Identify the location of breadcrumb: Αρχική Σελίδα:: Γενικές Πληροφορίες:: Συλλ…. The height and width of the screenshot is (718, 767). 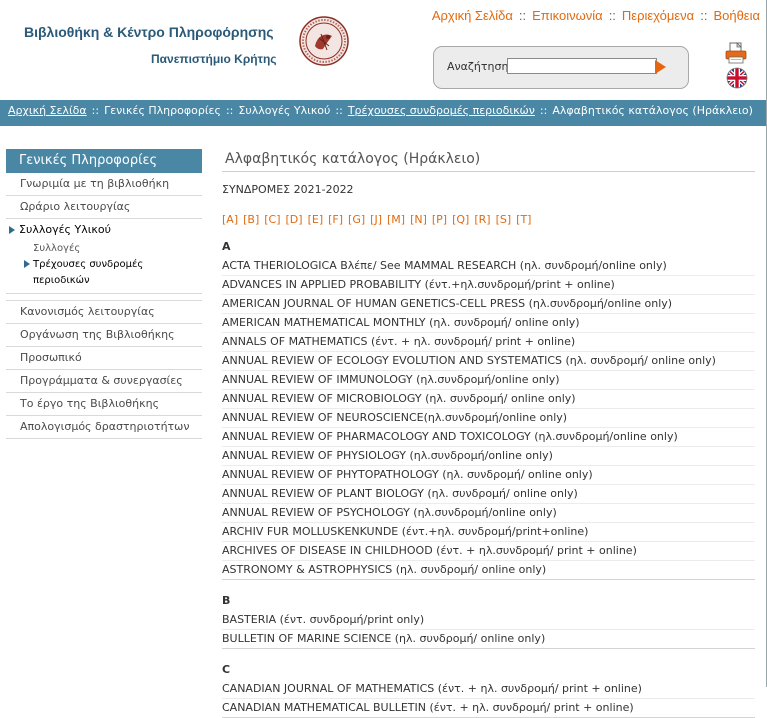
(383, 113).